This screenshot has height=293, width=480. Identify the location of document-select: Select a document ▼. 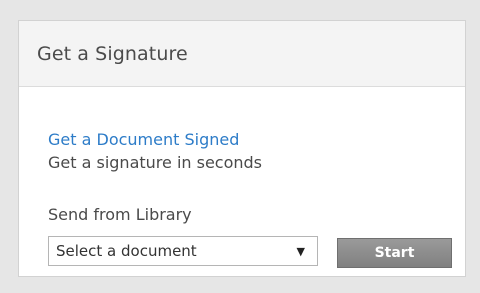
(183, 251).